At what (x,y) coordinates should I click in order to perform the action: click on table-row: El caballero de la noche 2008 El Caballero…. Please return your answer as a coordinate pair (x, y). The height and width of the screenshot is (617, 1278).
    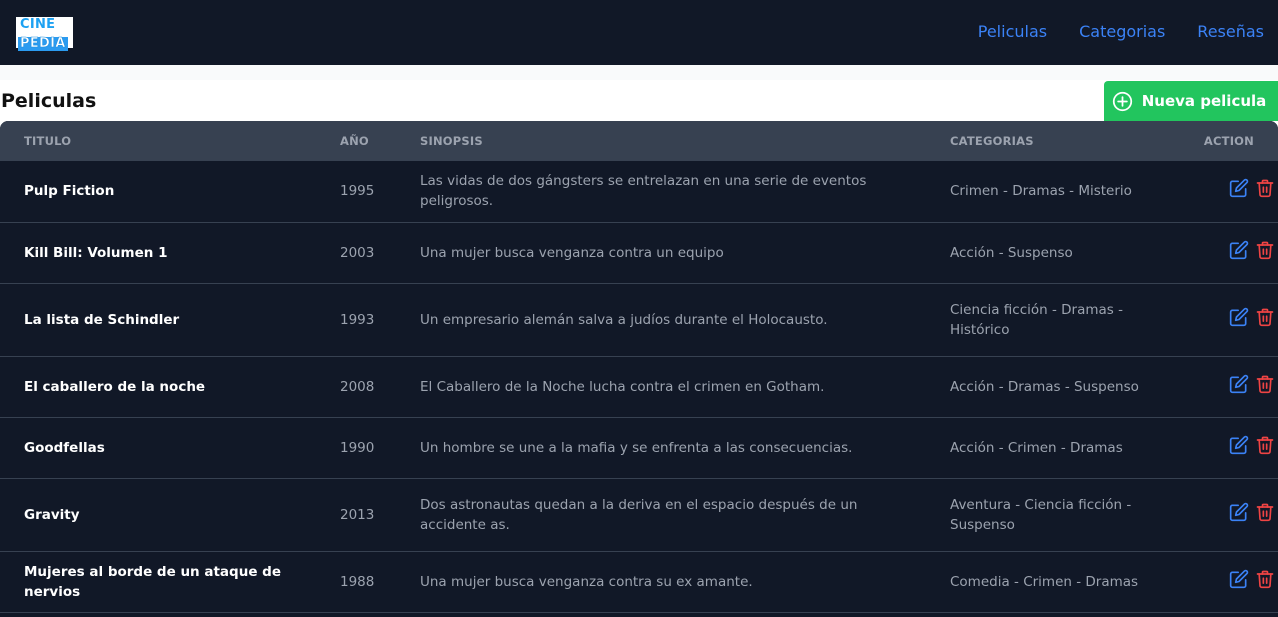
    Looking at the image, I should click on (639, 386).